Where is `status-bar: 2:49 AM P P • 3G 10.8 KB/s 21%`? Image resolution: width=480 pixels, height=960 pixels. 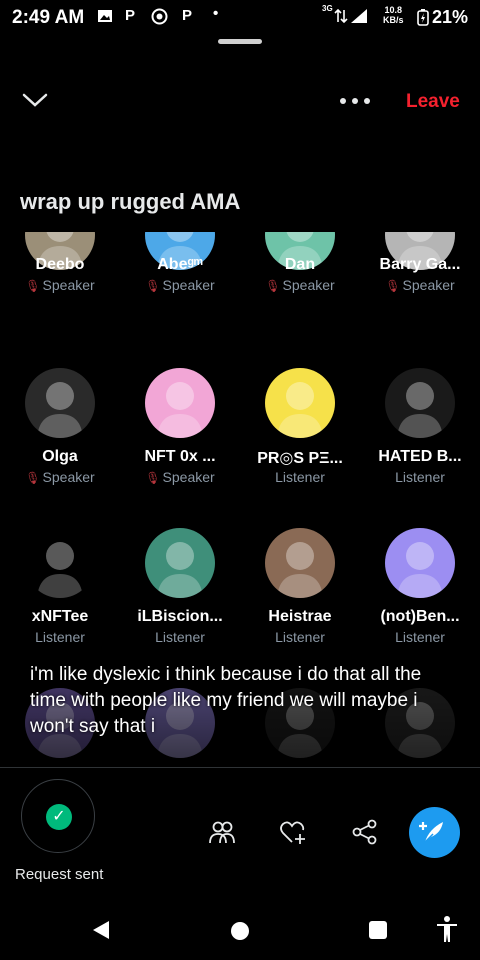 status-bar: 2:49 AM P P • 3G 10.8 KB/s 21% is located at coordinates (240, 17).